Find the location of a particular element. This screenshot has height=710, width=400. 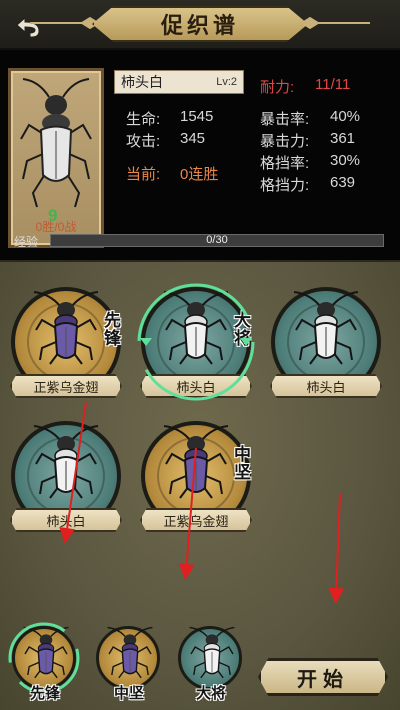

lineup-slot-2: 中坚 is located at coordinates (129, 660).